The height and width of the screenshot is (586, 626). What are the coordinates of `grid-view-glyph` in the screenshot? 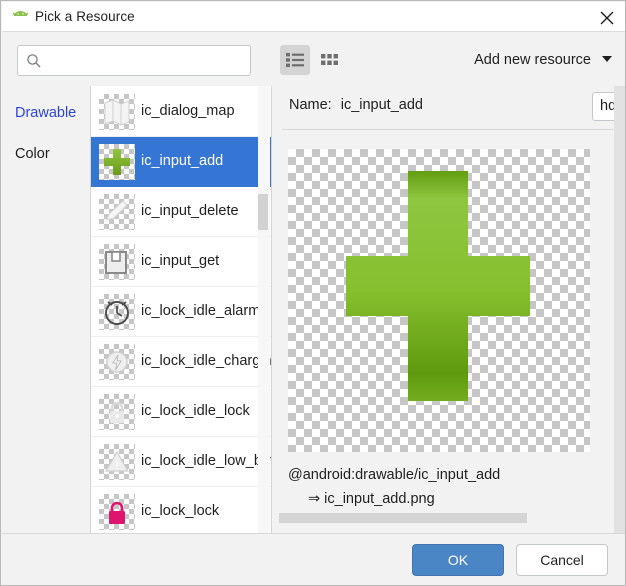 It's located at (330, 61).